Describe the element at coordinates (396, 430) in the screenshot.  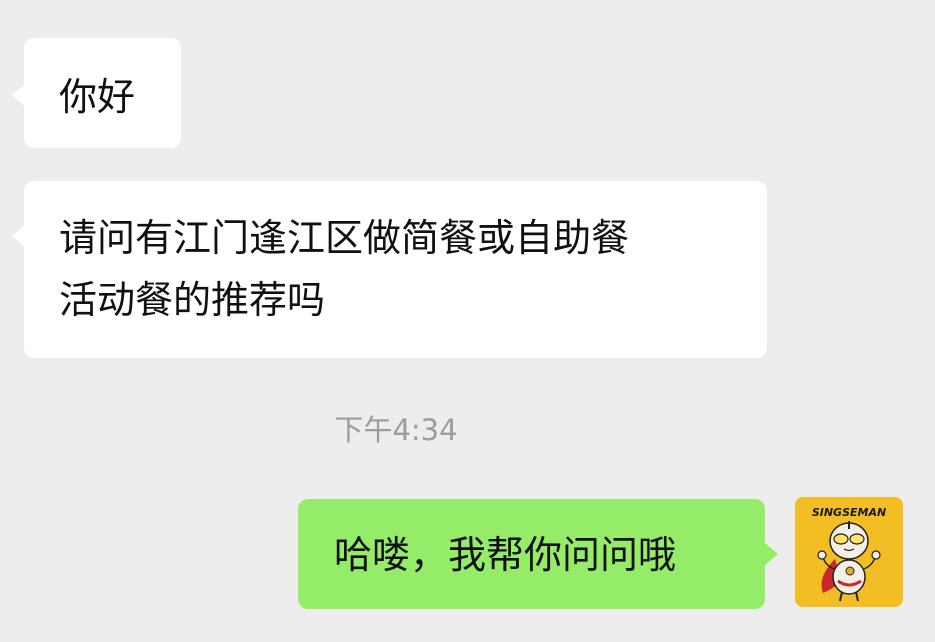
I see `message-timestamp: 下午4:34` at that location.